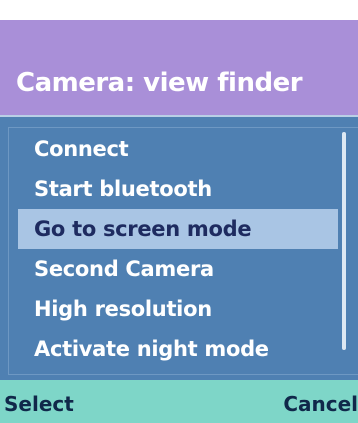  Describe the element at coordinates (320, 404) in the screenshot. I see `cancel-softkey: Cancel` at that location.